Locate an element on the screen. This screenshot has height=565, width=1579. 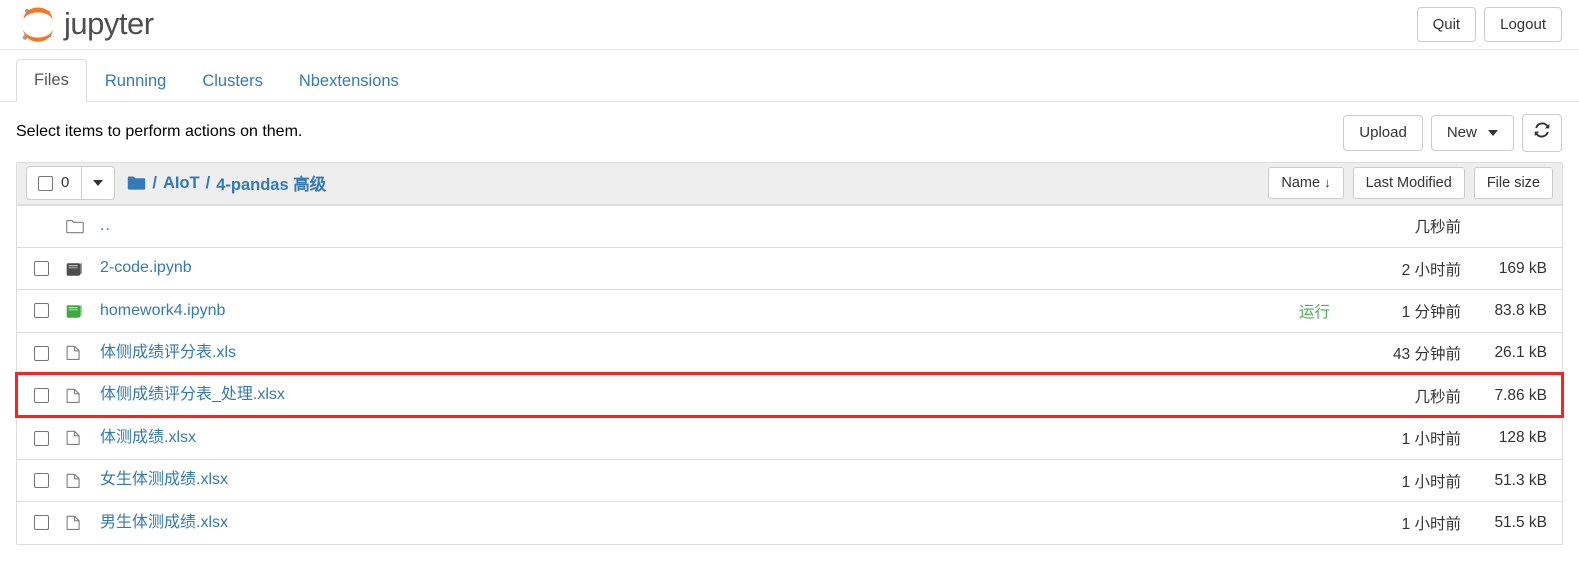
file-name-link: 体侧成绩评分表.xls is located at coordinates (166, 353).